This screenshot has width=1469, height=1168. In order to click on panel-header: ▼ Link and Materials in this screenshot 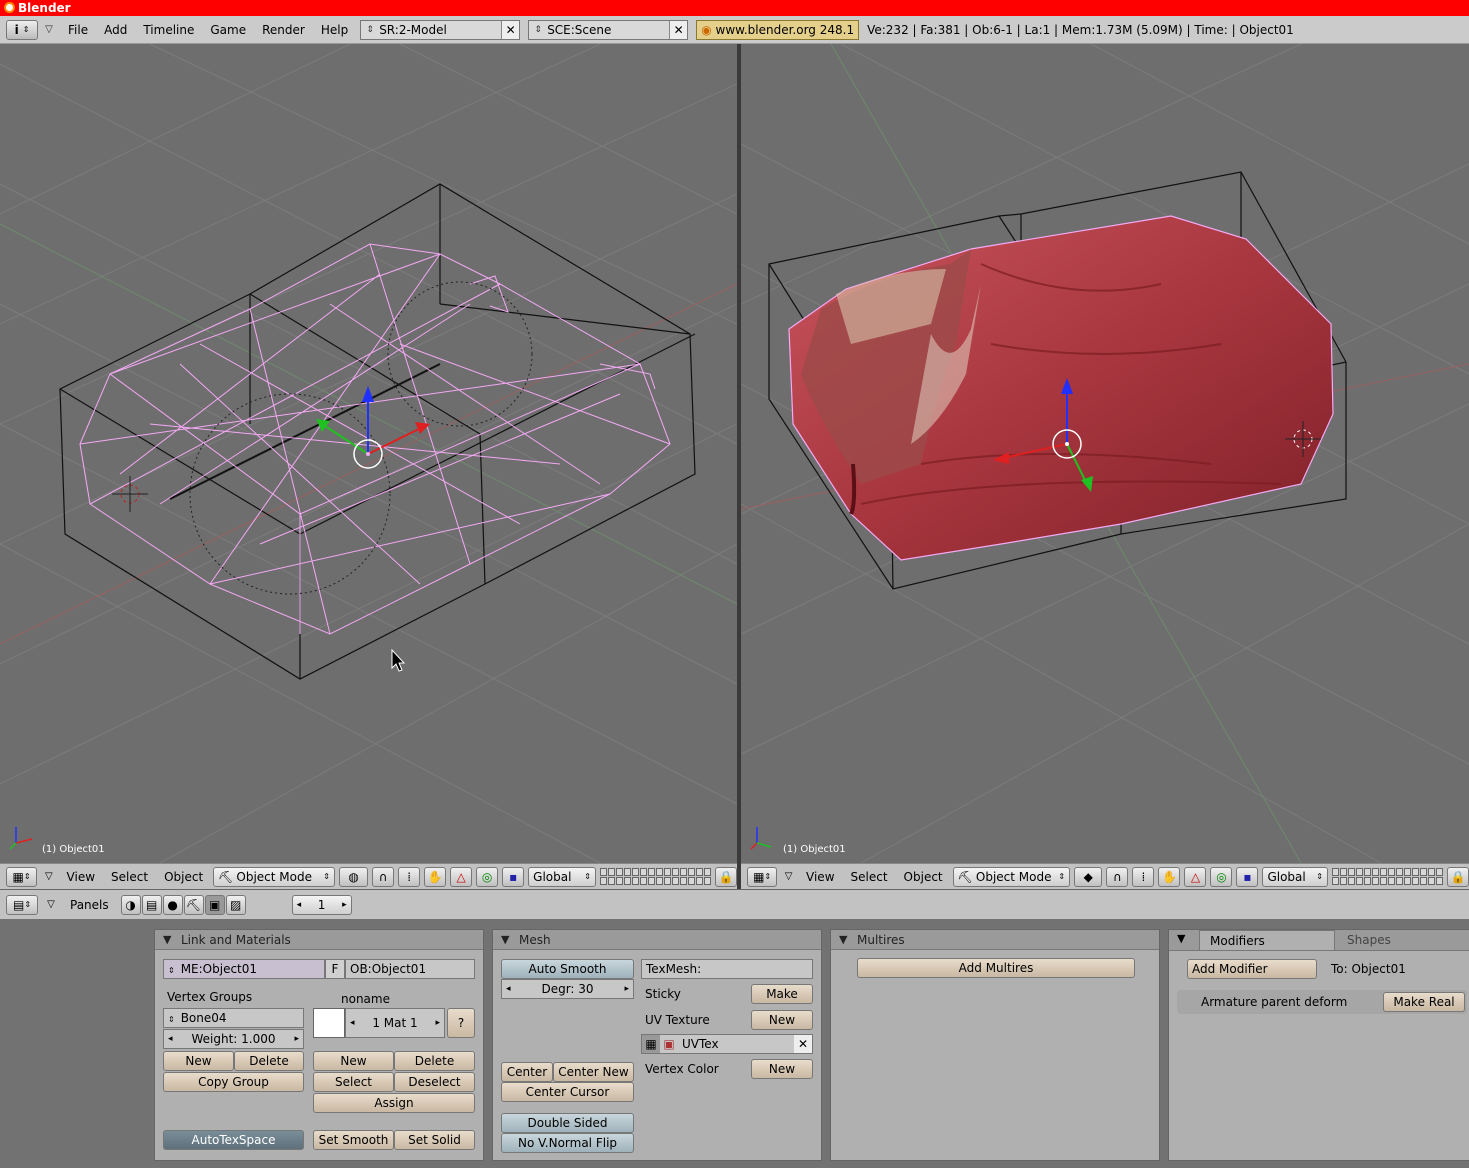, I will do `click(319, 940)`.